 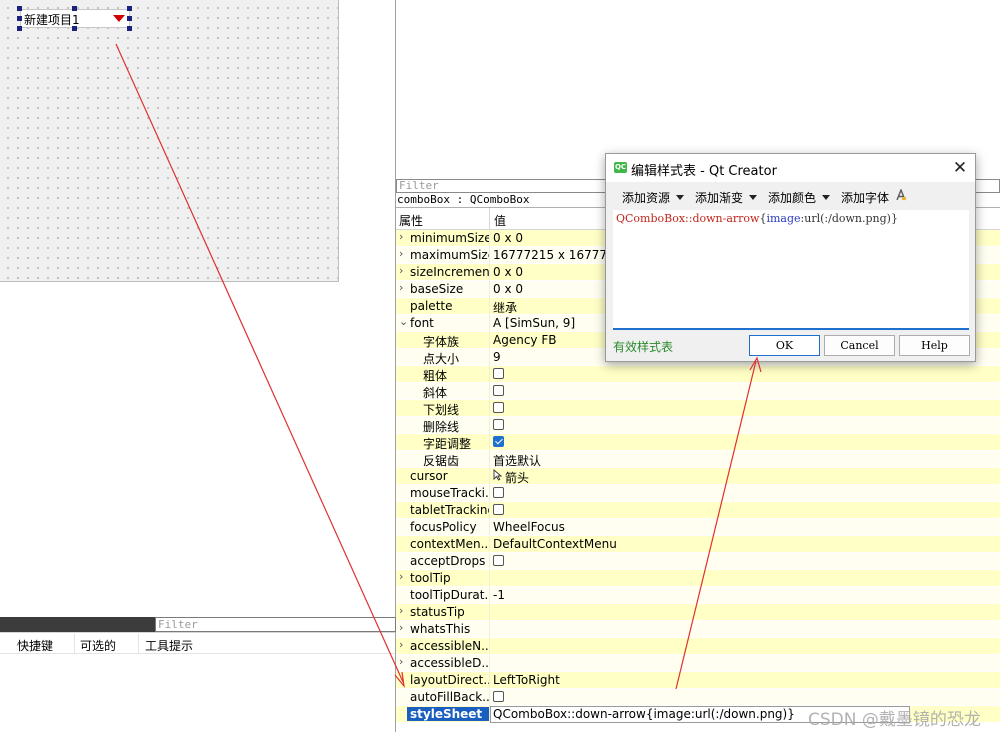 What do you see at coordinates (865, 197) in the screenshot?
I see `add-font-button: 添加字体` at bounding box center [865, 197].